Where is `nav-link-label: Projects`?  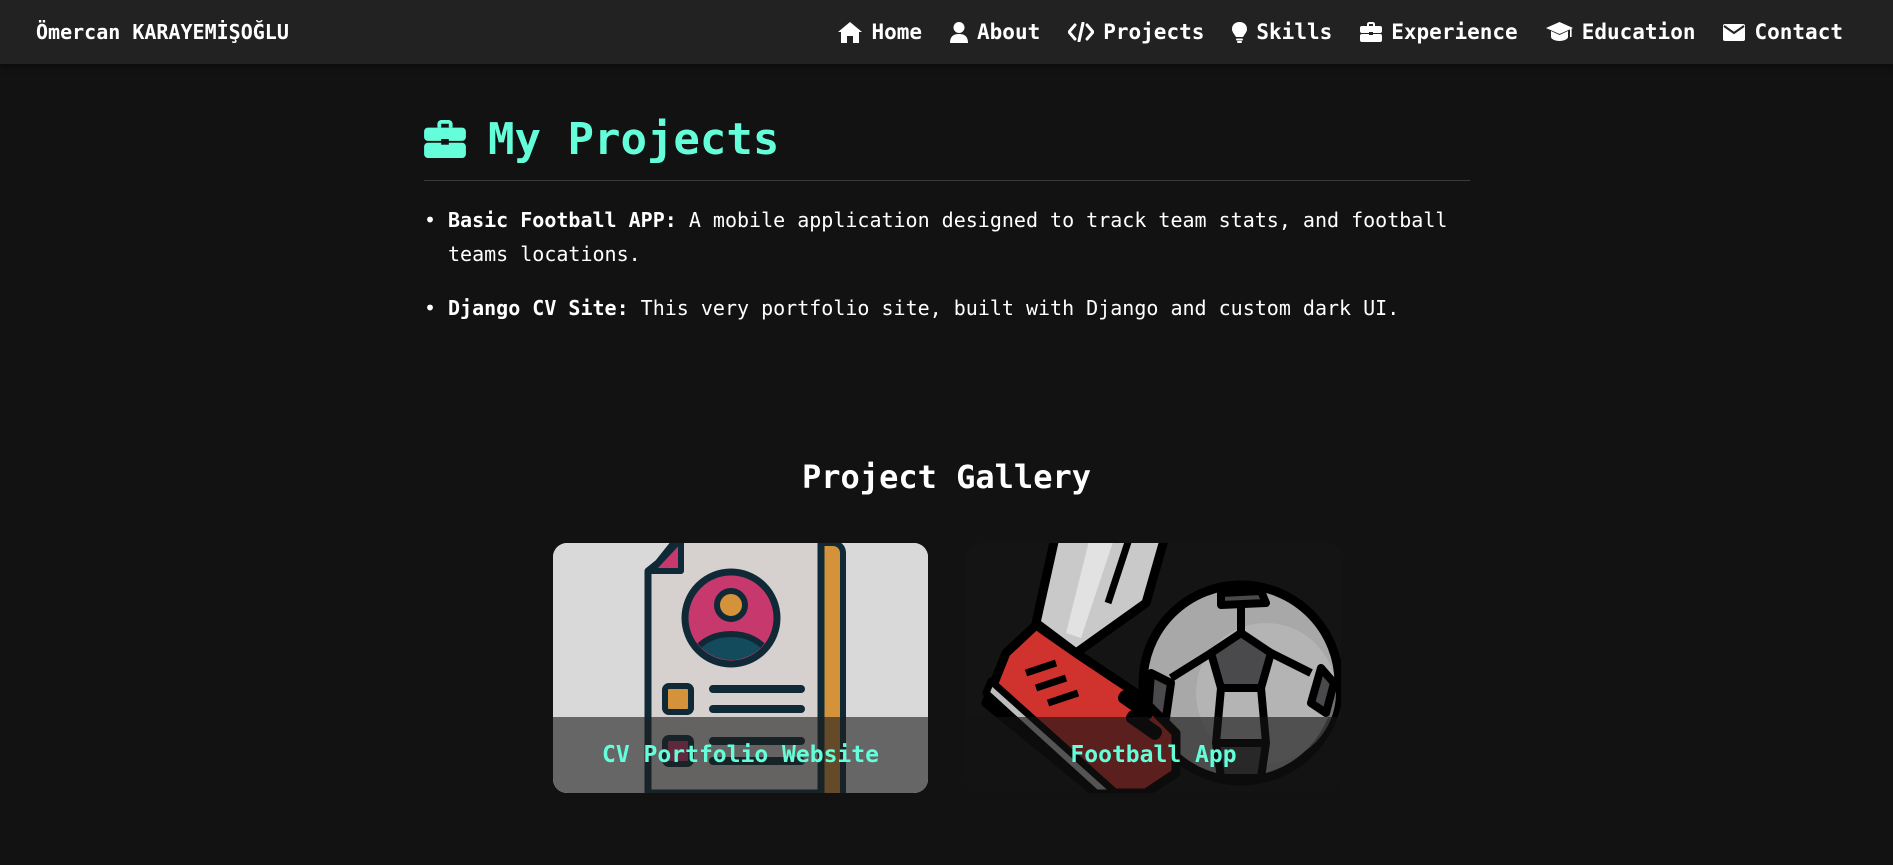 nav-link-label: Projects is located at coordinates (1154, 32).